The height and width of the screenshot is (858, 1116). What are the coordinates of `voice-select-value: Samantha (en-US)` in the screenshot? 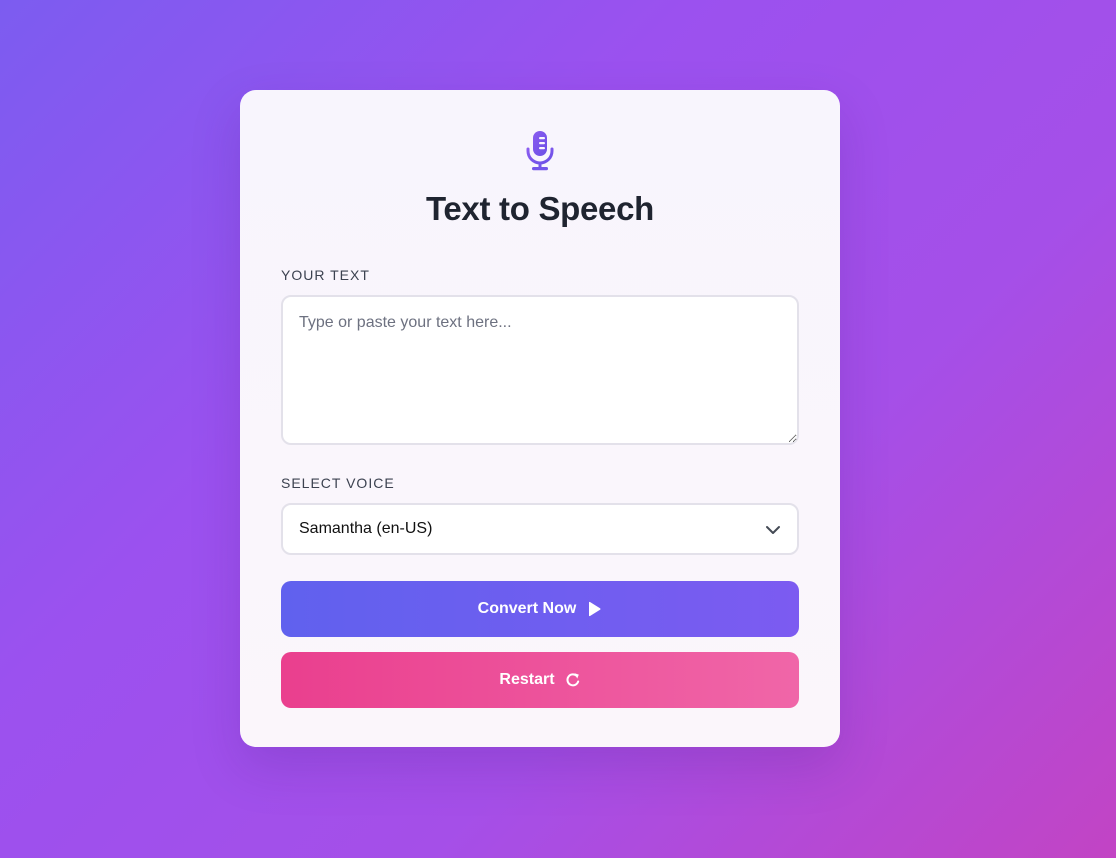 It's located at (366, 528).